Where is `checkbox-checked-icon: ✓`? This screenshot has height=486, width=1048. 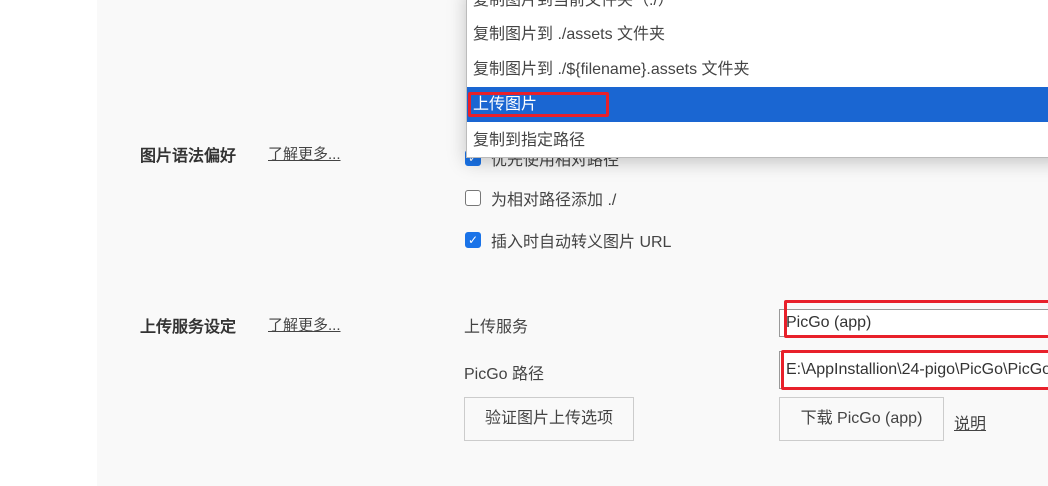 checkbox-checked-icon: ✓ is located at coordinates (473, 240).